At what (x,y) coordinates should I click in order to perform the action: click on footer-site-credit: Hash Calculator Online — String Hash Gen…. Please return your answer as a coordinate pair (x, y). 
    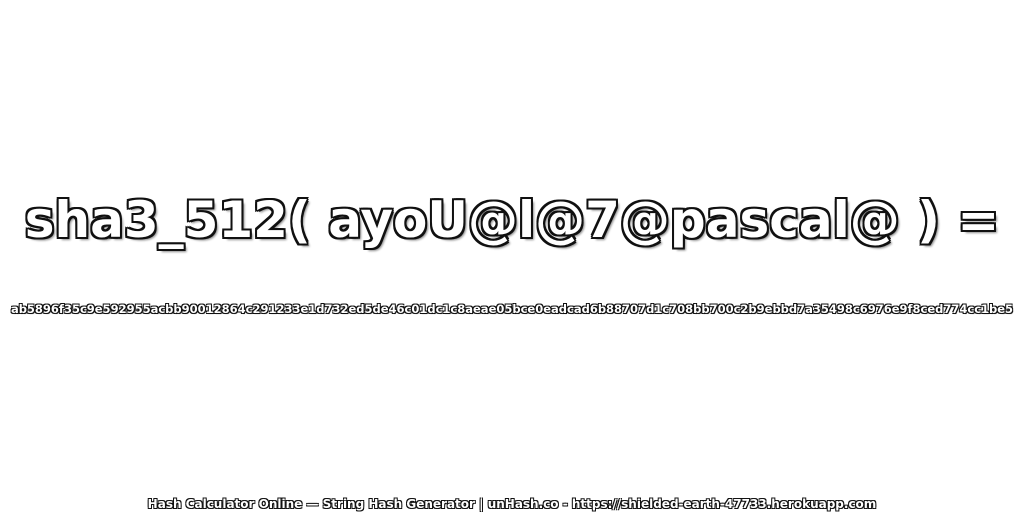
    Looking at the image, I should click on (512, 504).